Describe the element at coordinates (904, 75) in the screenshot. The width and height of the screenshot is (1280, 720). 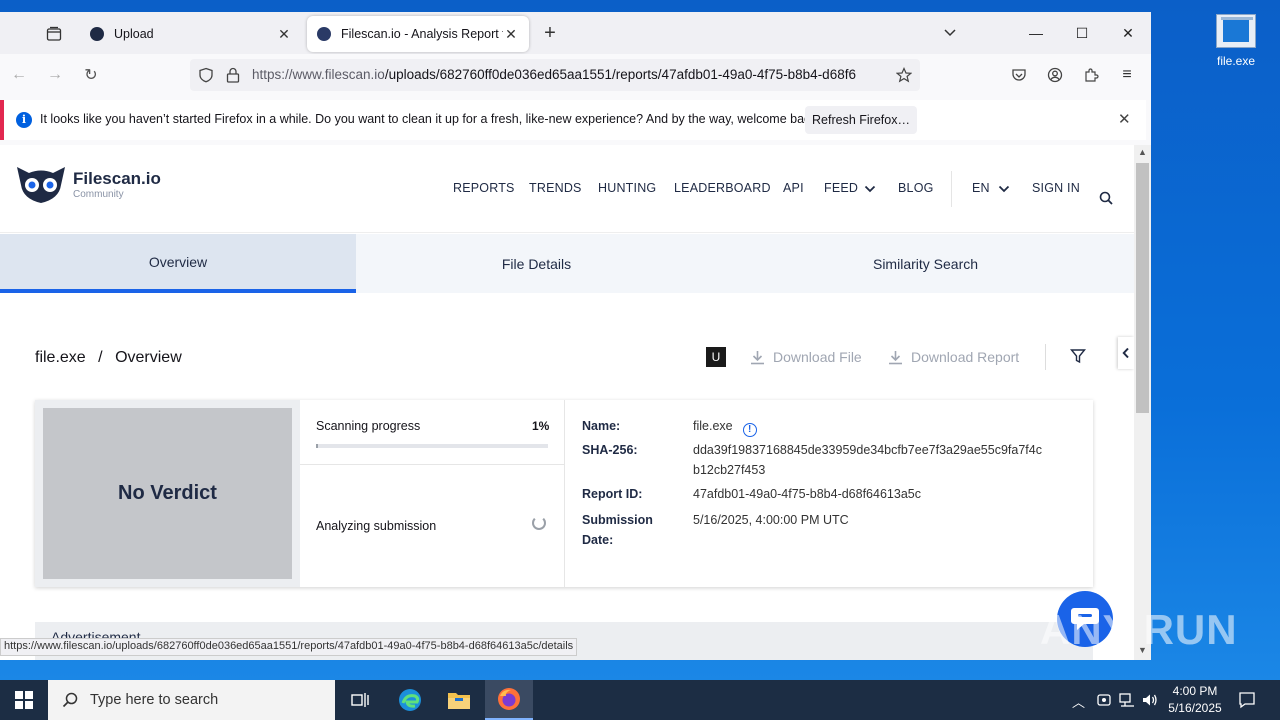
I see `bookmark-star-icon` at that location.